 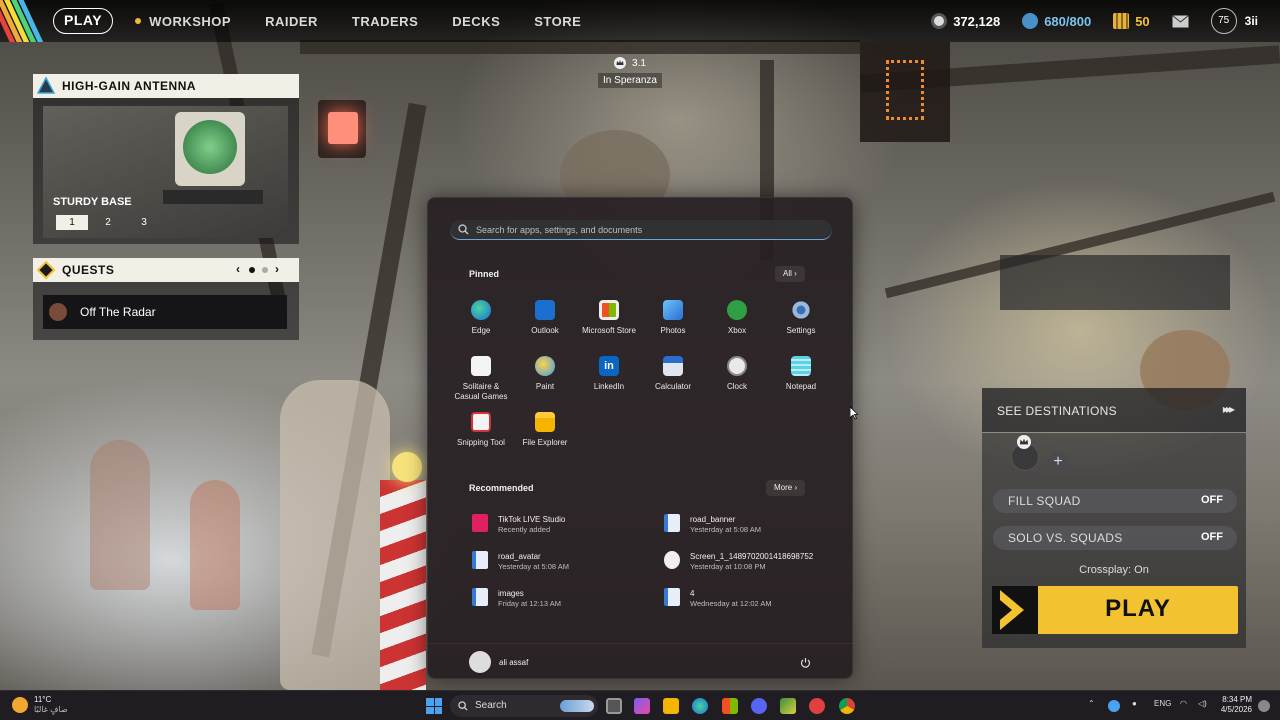 I want to click on credits-balance: 50, so click(x=1131, y=21).